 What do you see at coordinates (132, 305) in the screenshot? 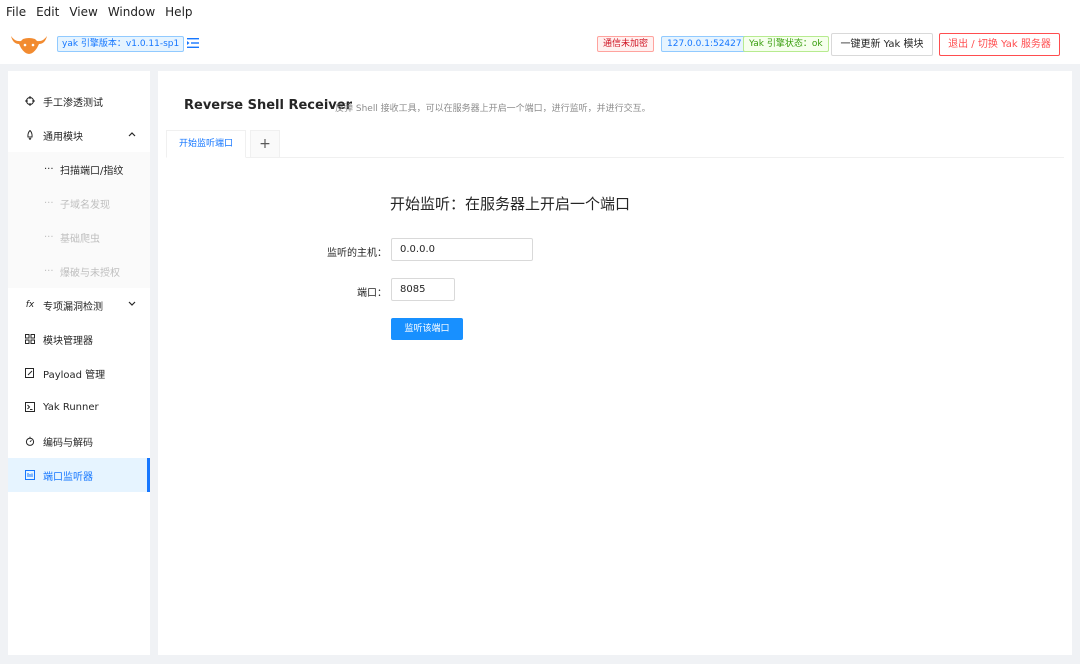
I see `chevron-down-icon` at bounding box center [132, 305].